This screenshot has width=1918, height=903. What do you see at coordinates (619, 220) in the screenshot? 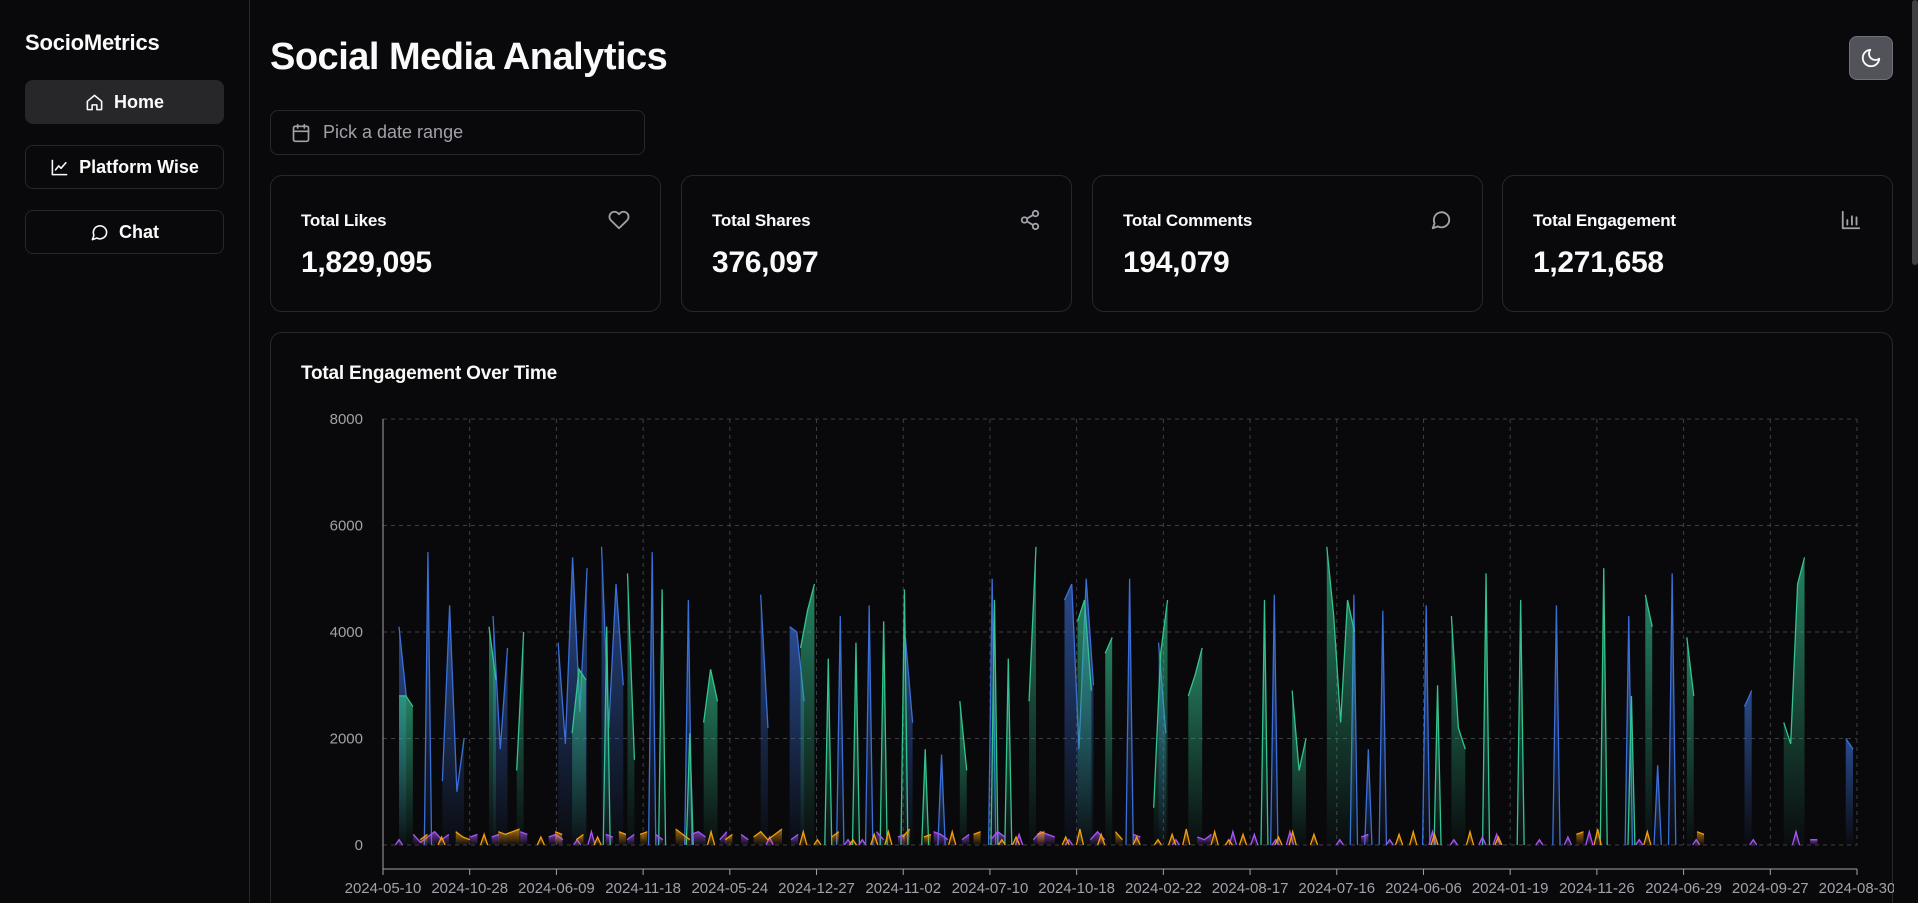
I see `heart-icon` at bounding box center [619, 220].